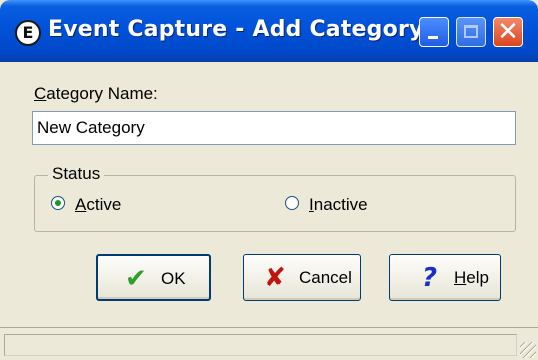  Describe the element at coordinates (81, 204) in the screenshot. I see `active-accel: A` at that location.